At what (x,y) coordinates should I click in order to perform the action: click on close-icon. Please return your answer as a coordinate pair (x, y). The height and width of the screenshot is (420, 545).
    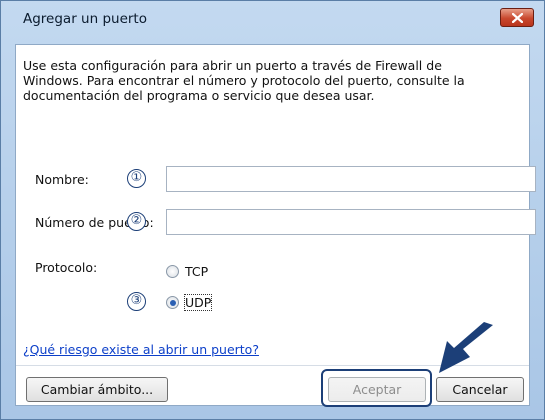
    Looking at the image, I should click on (517, 18).